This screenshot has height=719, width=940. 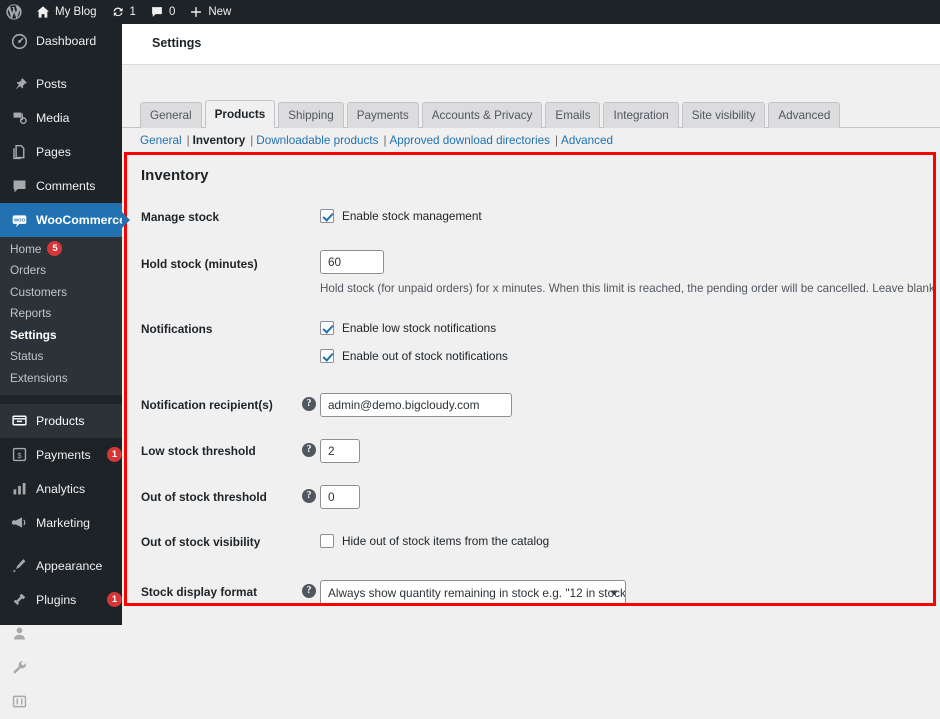 What do you see at coordinates (309, 450) in the screenshot?
I see `low-stock-threshold-help-icon: ?` at bounding box center [309, 450].